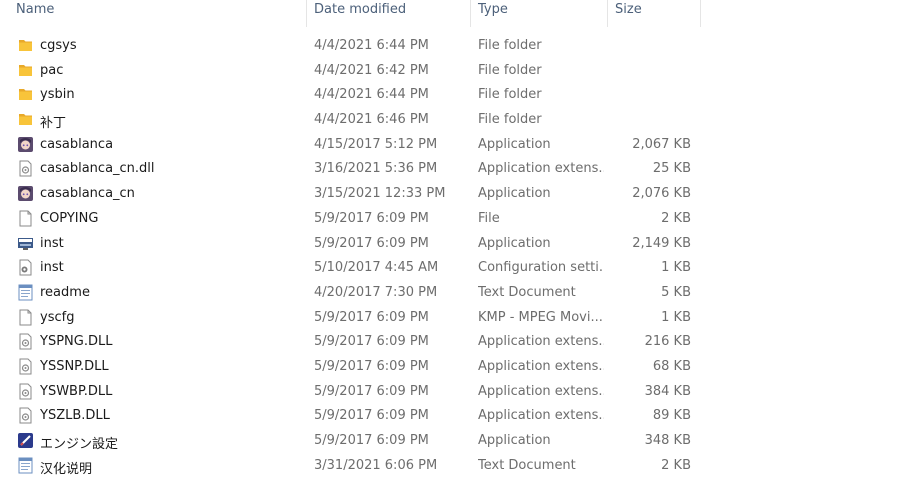  I want to click on file-date-modified: 5/10/2017 4:45 AM, so click(376, 268).